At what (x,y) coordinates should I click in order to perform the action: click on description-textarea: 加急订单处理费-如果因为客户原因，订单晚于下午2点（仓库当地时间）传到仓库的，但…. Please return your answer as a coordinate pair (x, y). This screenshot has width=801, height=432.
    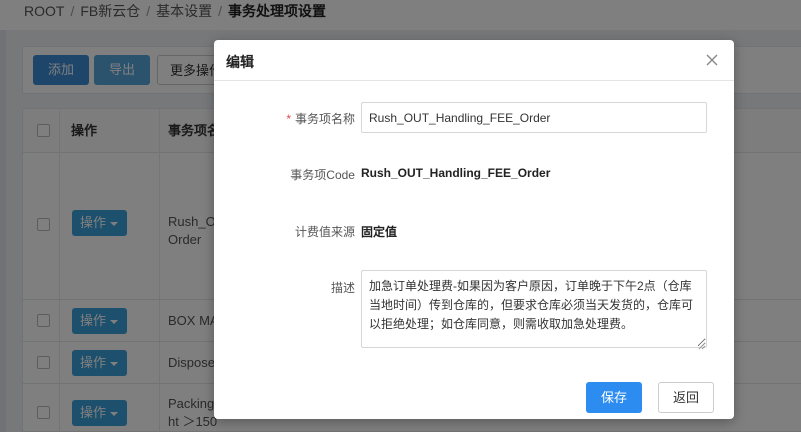
    Looking at the image, I should click on (534, 309).